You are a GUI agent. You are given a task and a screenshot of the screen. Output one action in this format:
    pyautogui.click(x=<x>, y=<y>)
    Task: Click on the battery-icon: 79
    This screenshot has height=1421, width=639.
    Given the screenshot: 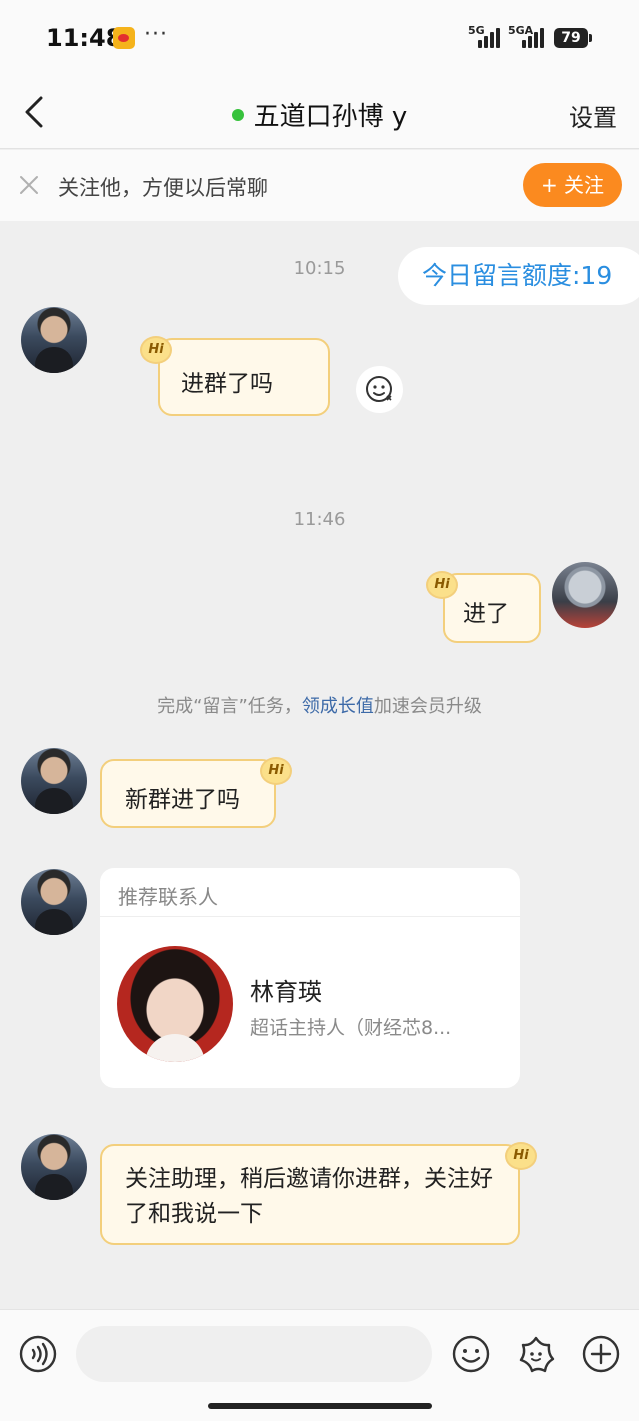 What is the action you would take?
    pyautogui.click(x=573, y=38)
    